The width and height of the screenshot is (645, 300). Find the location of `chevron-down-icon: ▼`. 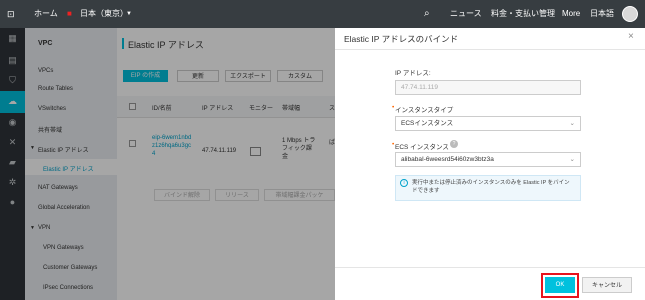

chevron-down-icon: ▼ is located at coordinates (129, 14).